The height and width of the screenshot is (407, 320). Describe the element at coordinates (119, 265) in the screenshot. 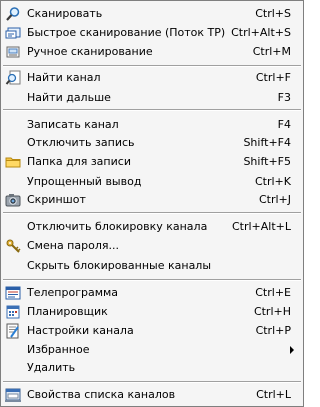

I see `menu-item-label: Скрыть блокированные каналы` at that location.